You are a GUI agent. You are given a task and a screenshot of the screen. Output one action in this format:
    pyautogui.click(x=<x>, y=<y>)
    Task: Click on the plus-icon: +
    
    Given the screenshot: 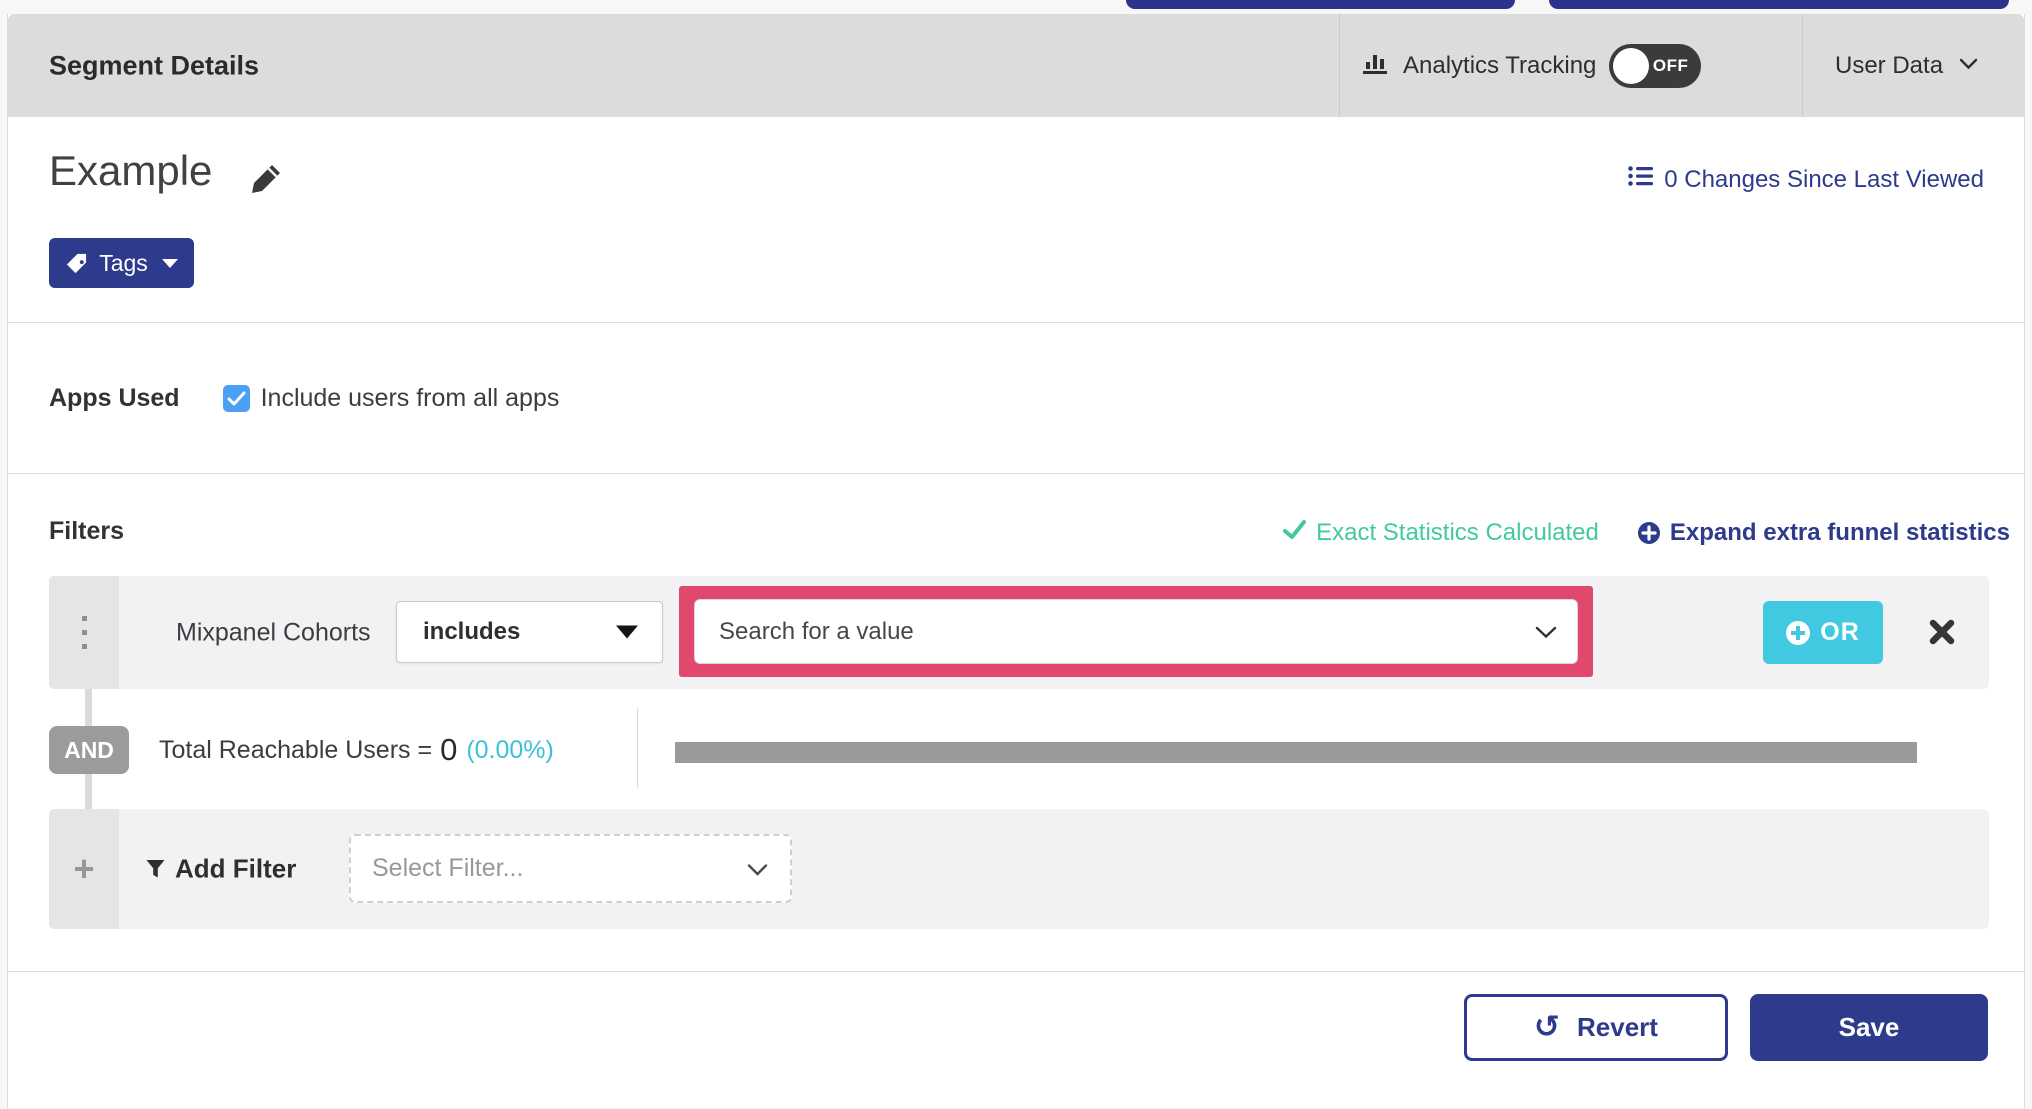 What is the action you would take?
    pyautogui.click(x=84, y=868)
    